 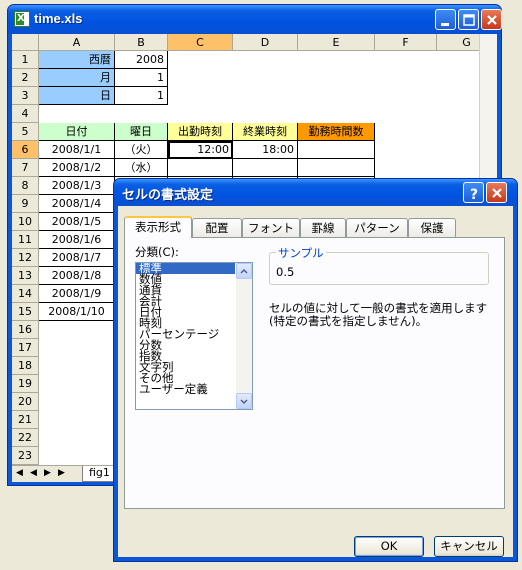 I want to click on dialog-close-button, so click(x=496, y=192).